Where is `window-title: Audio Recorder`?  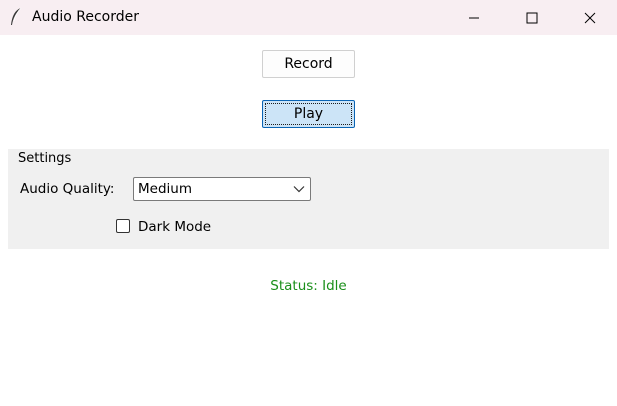
window-title: Audio Recorder is located at coordinates (85, 17).